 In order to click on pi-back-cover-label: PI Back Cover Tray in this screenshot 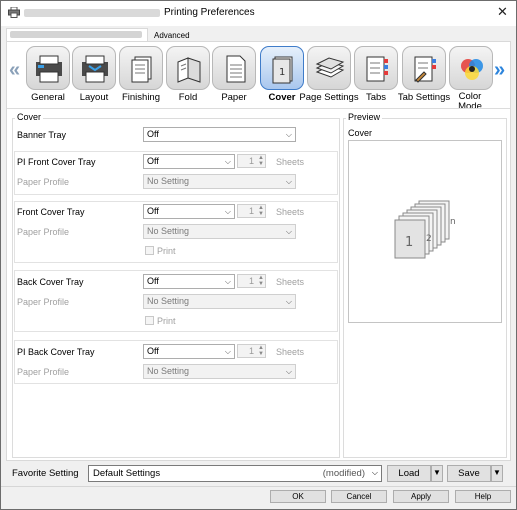, I will do `click(56, 352)`.